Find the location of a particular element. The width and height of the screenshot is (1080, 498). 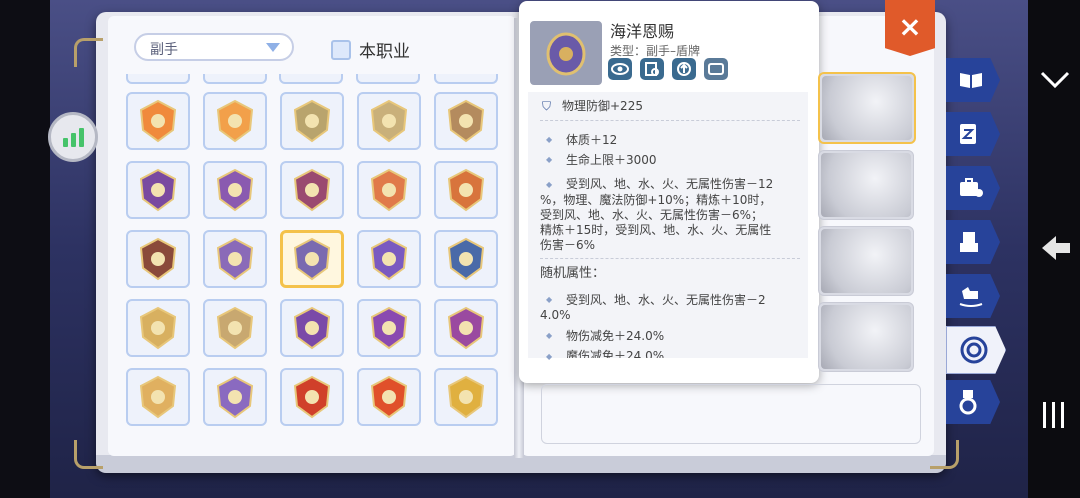

orange-flower-pot-icon is located at coordinates (389, 190).